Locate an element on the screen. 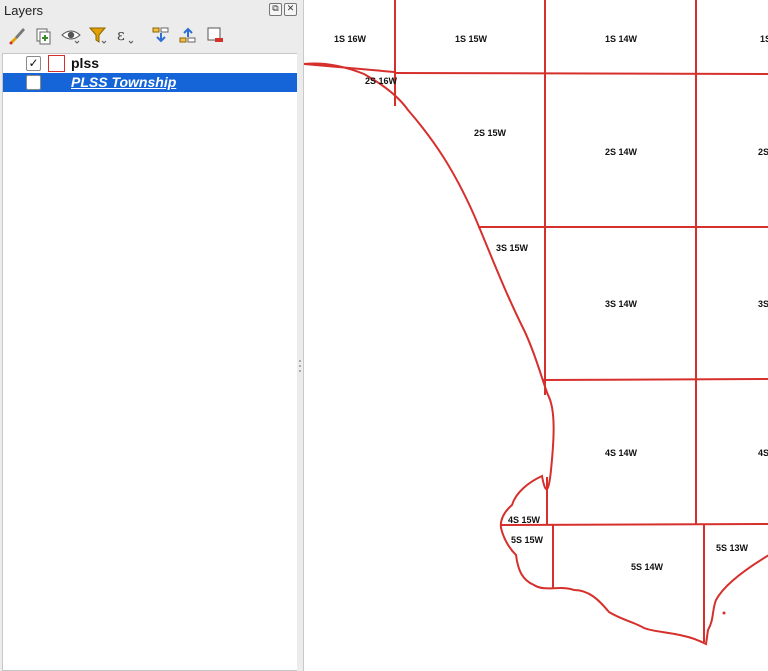  layers-toolbar: ε is located at coordinates (149, 36).